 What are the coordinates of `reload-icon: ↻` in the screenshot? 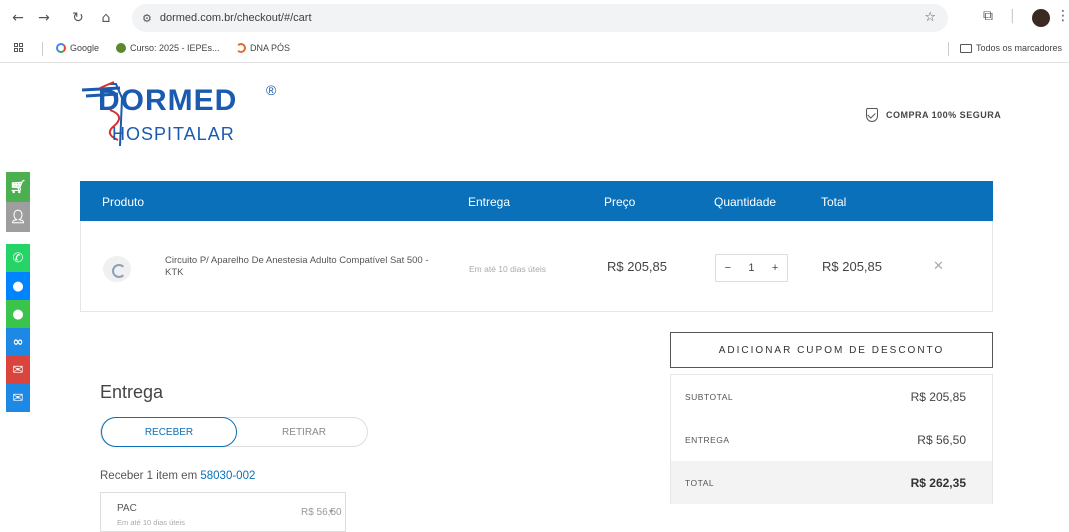 It's located at (78, 18).